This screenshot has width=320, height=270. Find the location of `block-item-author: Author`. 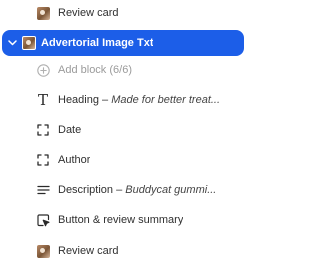

block-item-author: Author is located at coordinates (122, 160).